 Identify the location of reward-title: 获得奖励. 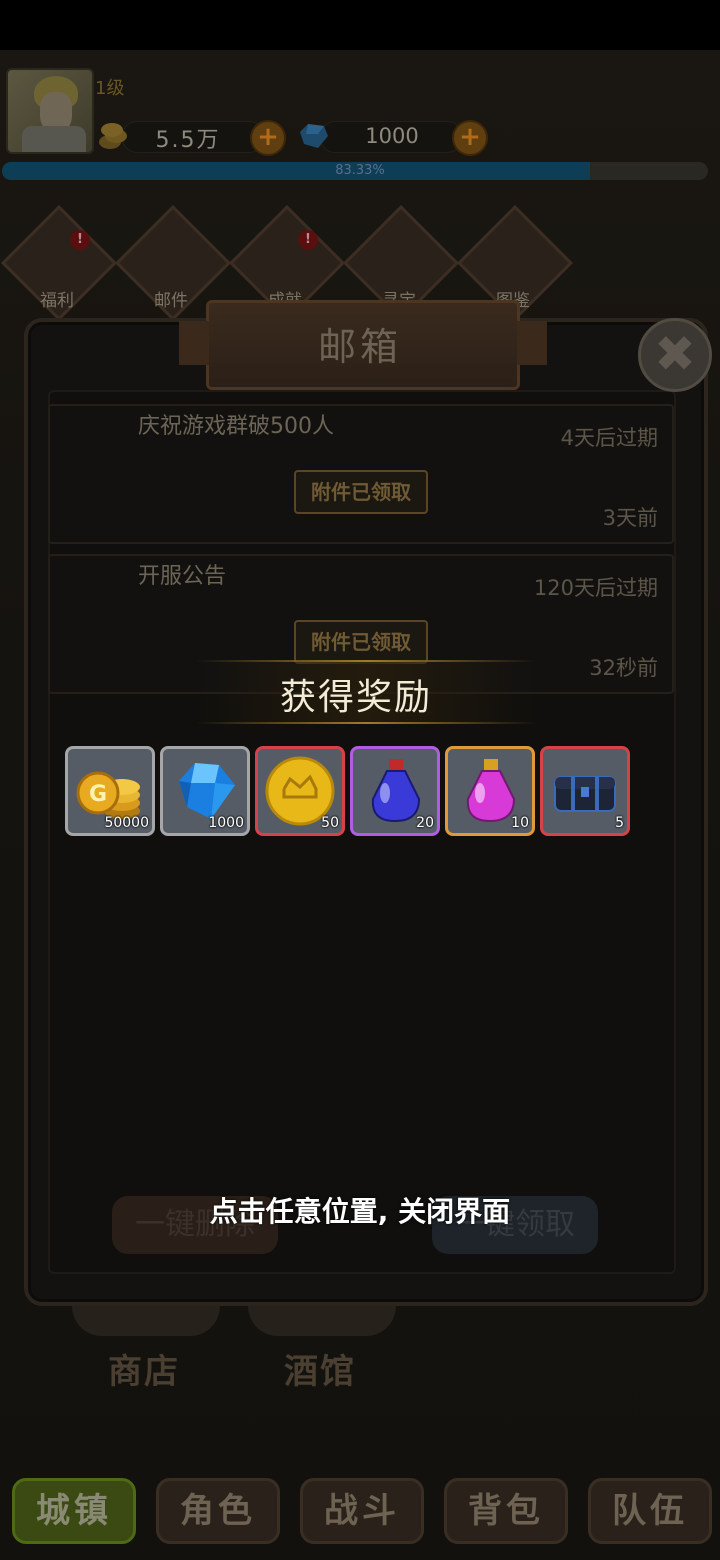
(355, 697).